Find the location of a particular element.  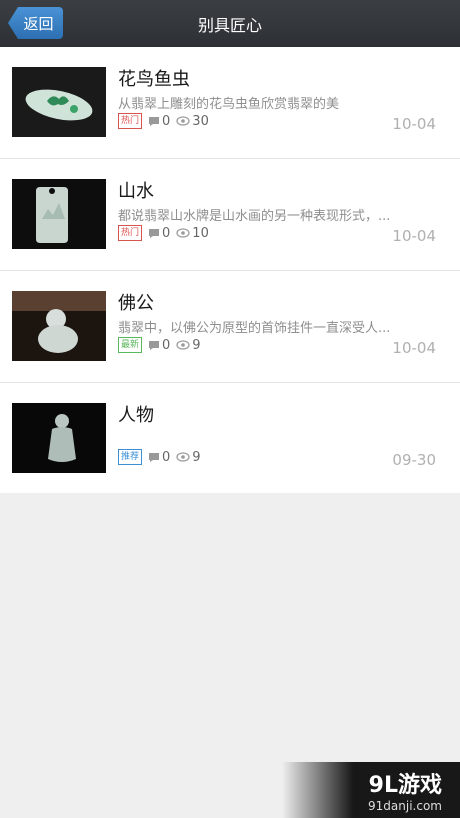

new-badge: 最新 is located at coordinates (130, 345).